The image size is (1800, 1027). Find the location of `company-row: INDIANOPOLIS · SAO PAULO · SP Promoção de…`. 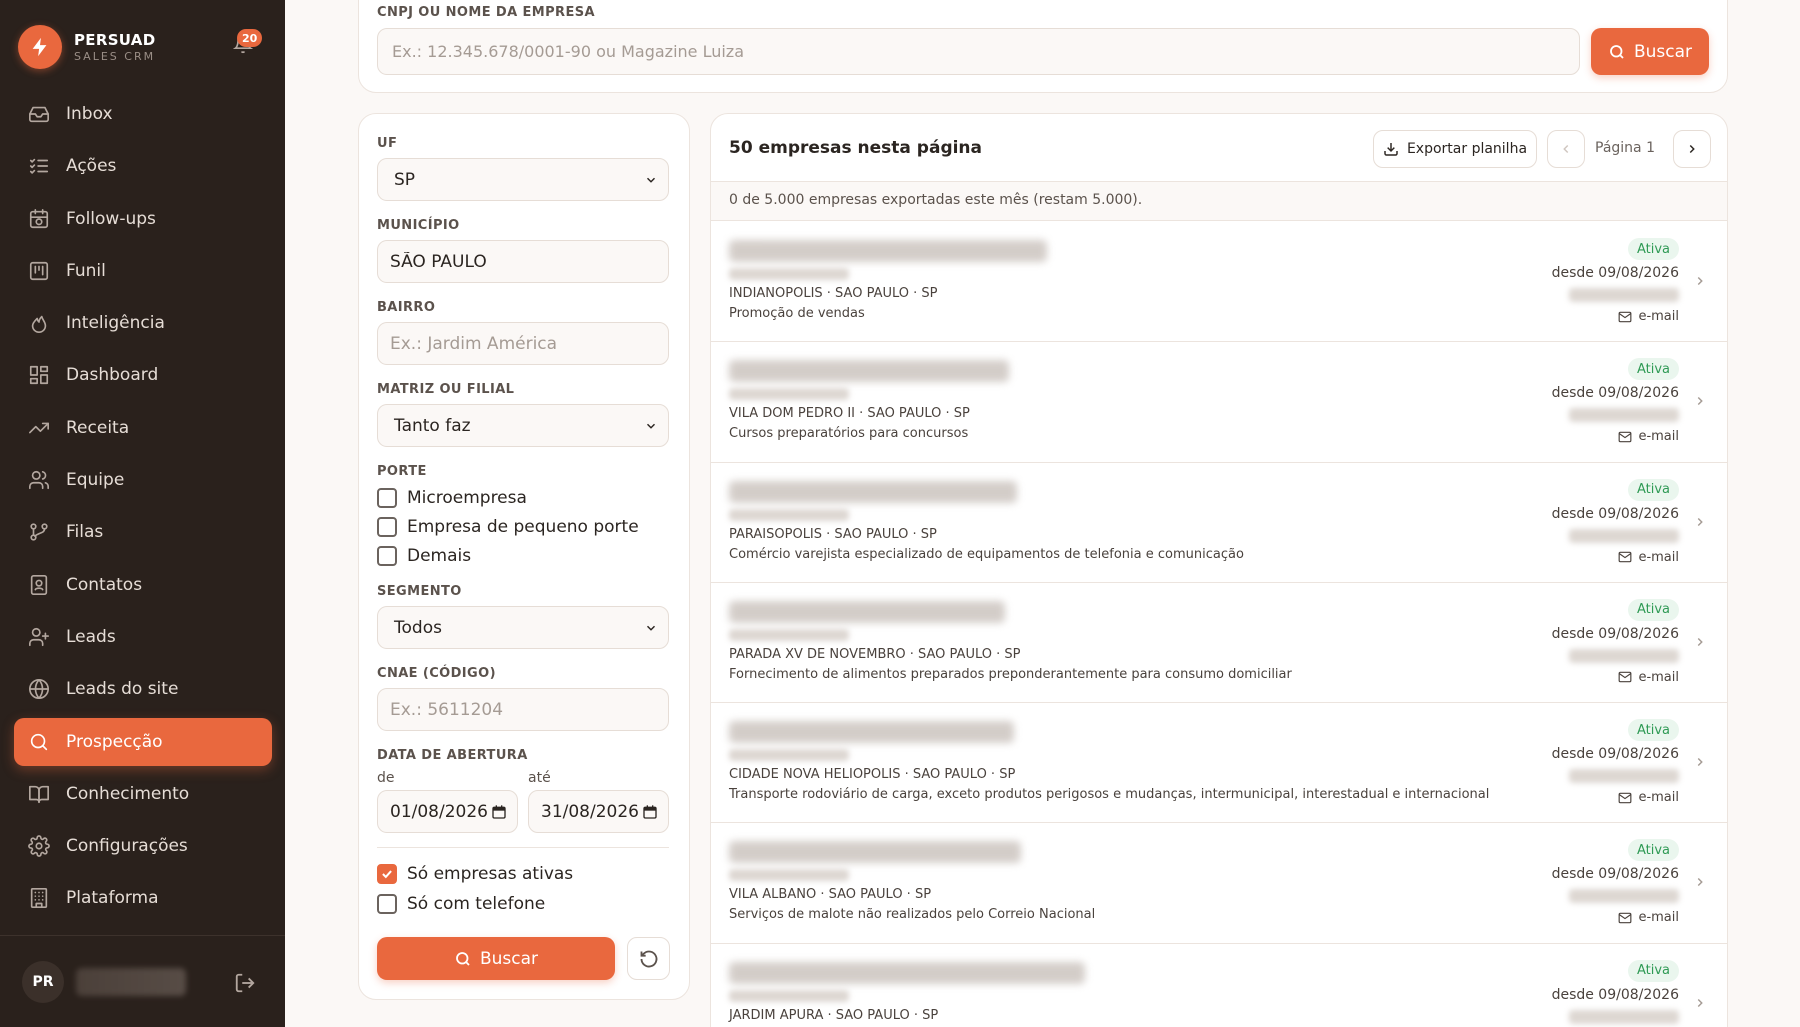

company-row: INDIANOPOLIS · SAO PAULO · SP Promoção de… is located at coordinates (1219, 282).